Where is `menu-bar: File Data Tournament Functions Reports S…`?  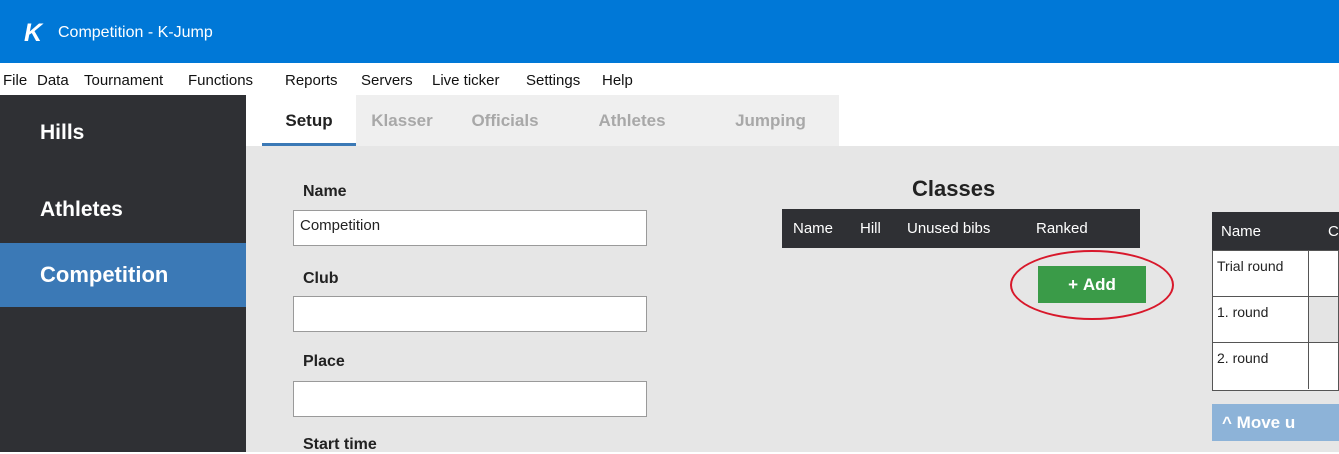
menu-bar: File Data Tournament Functions Reports S… is located at coordinates (669, 80).